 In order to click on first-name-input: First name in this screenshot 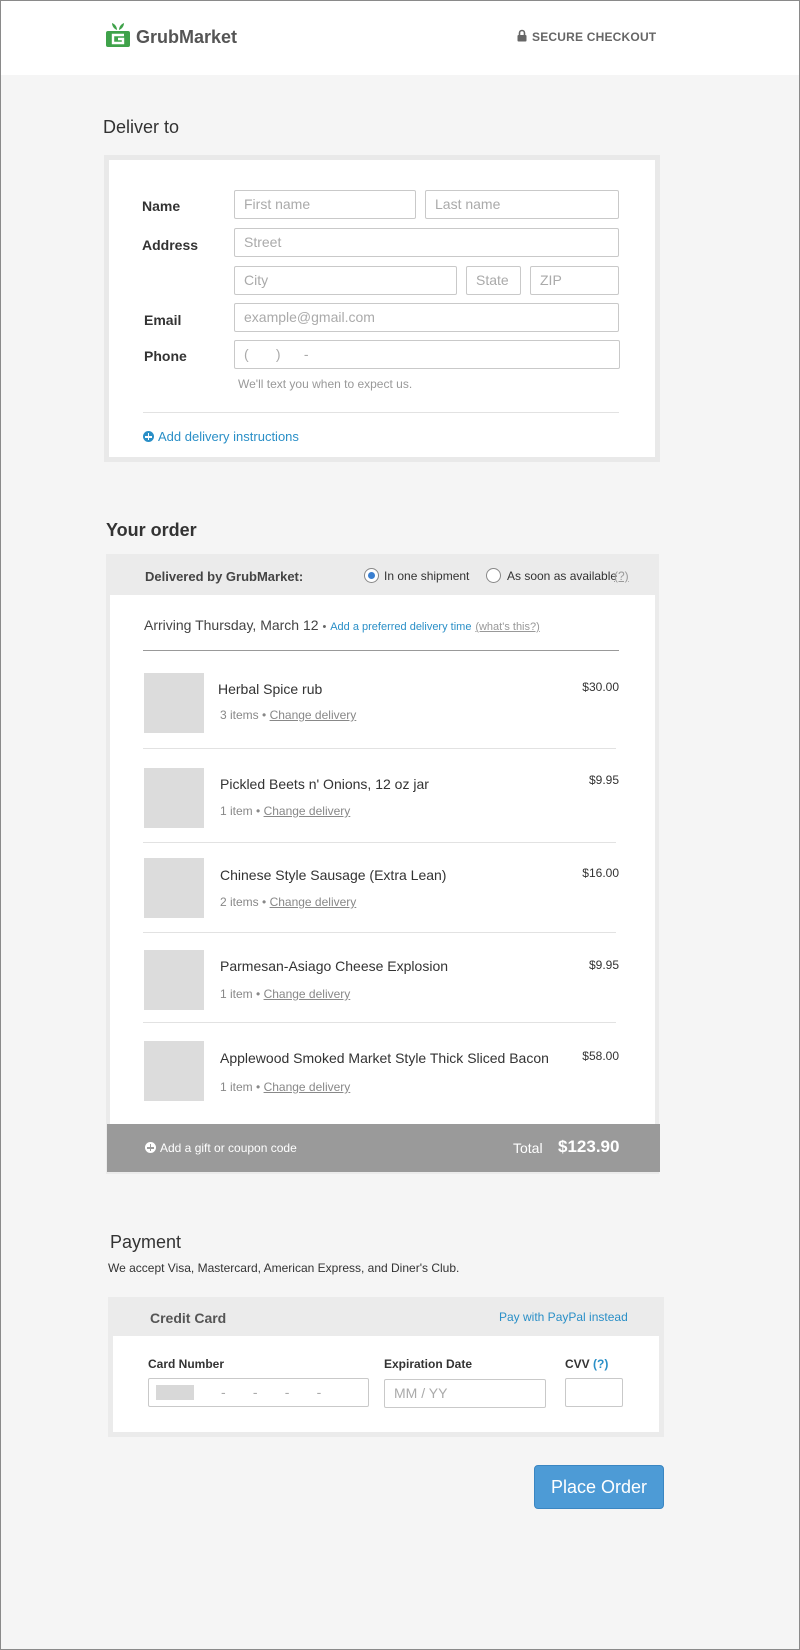, I will do `click(325, 204)`.